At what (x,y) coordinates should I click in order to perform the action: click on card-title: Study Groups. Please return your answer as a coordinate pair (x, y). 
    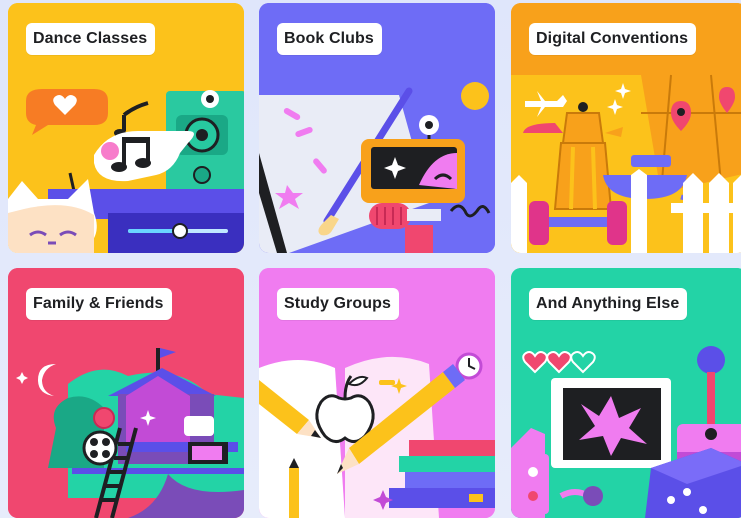
    Looking at the image, I should click on (338, 304).